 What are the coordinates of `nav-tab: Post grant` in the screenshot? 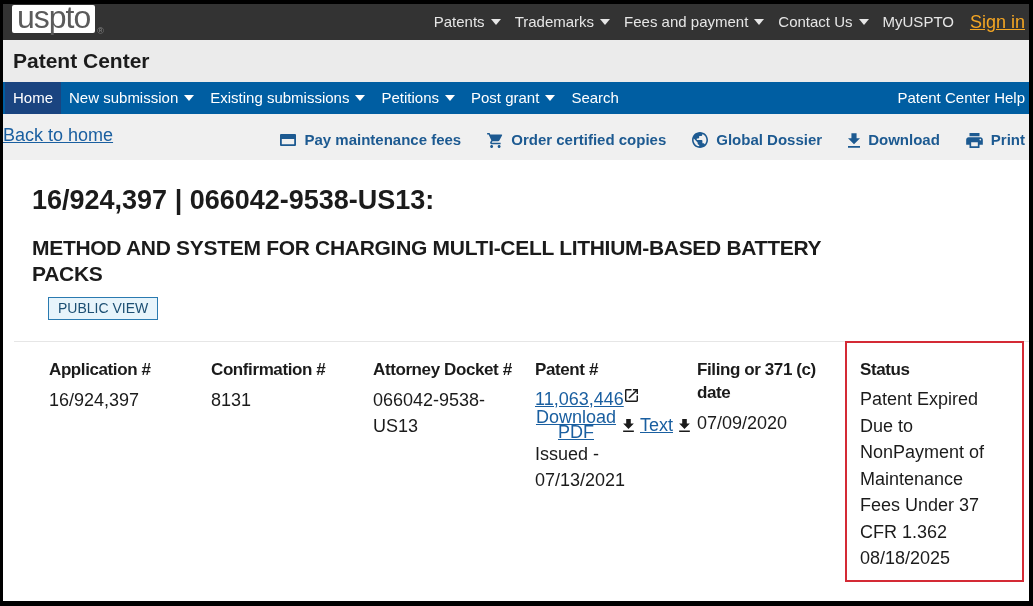 It's located at (513, 98).